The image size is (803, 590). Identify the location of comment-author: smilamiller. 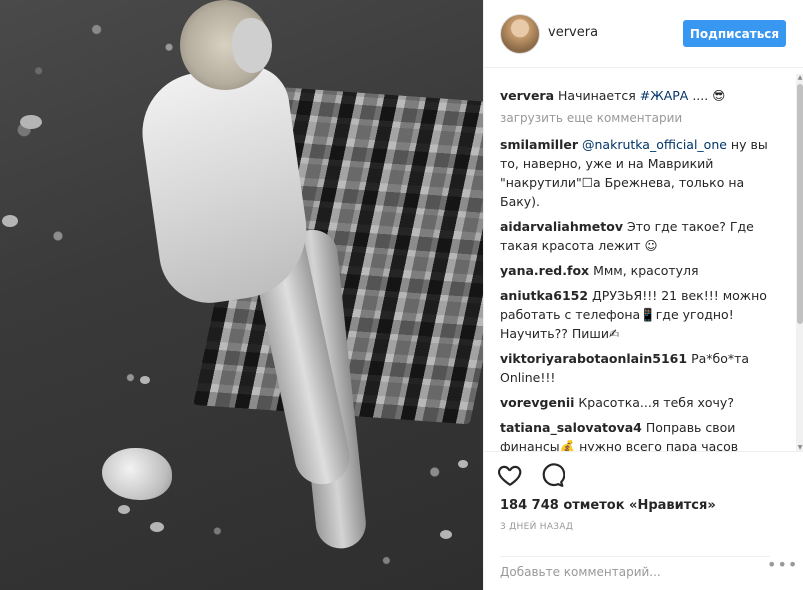
(539, 144).